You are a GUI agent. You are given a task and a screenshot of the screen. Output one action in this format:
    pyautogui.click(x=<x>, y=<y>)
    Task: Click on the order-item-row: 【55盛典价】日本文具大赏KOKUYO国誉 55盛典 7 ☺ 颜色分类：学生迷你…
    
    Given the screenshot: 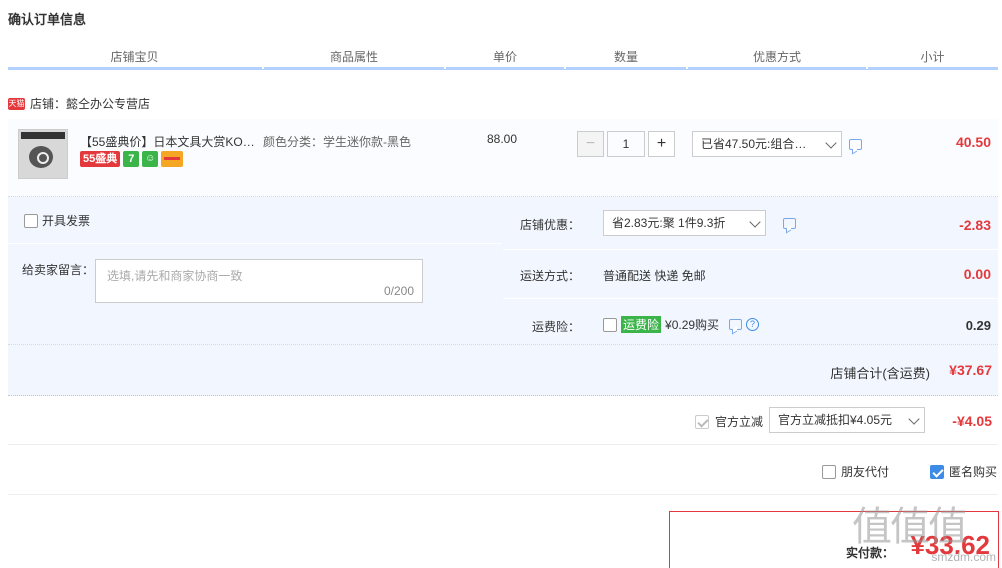 What is the action you would take?
    pyautogui.click(x=503, y=158)
    